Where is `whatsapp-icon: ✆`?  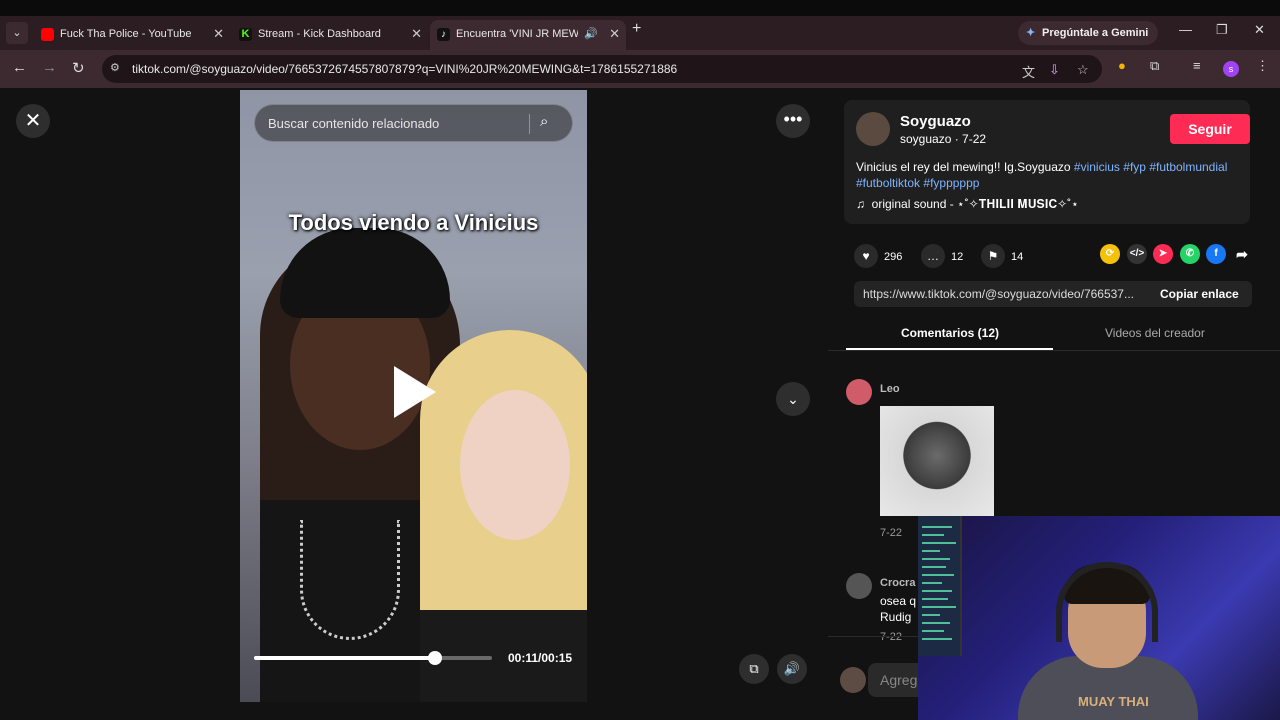 whatsapp-icon: ✆ is located at coordinates (1190, 254).